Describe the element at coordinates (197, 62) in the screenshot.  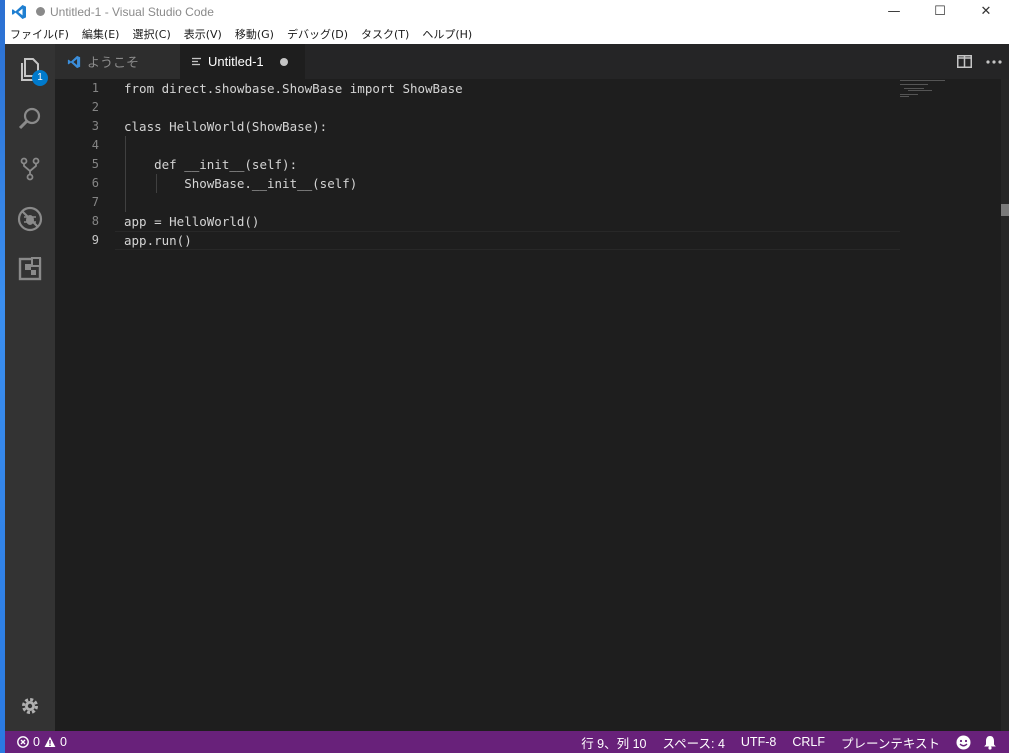
I see `text-file-icon` at that location.